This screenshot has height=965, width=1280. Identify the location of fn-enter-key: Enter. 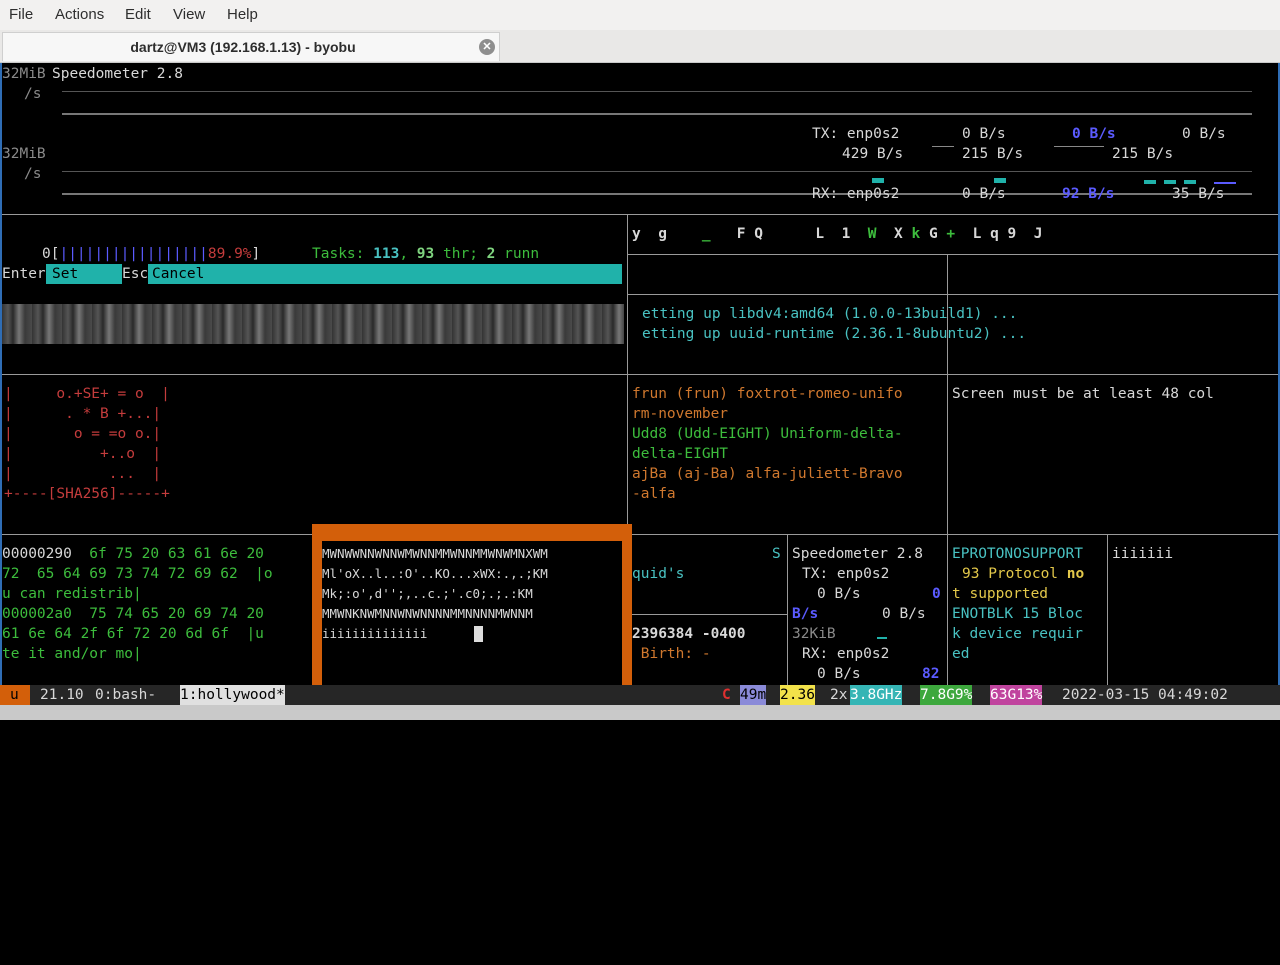
(24, 274).